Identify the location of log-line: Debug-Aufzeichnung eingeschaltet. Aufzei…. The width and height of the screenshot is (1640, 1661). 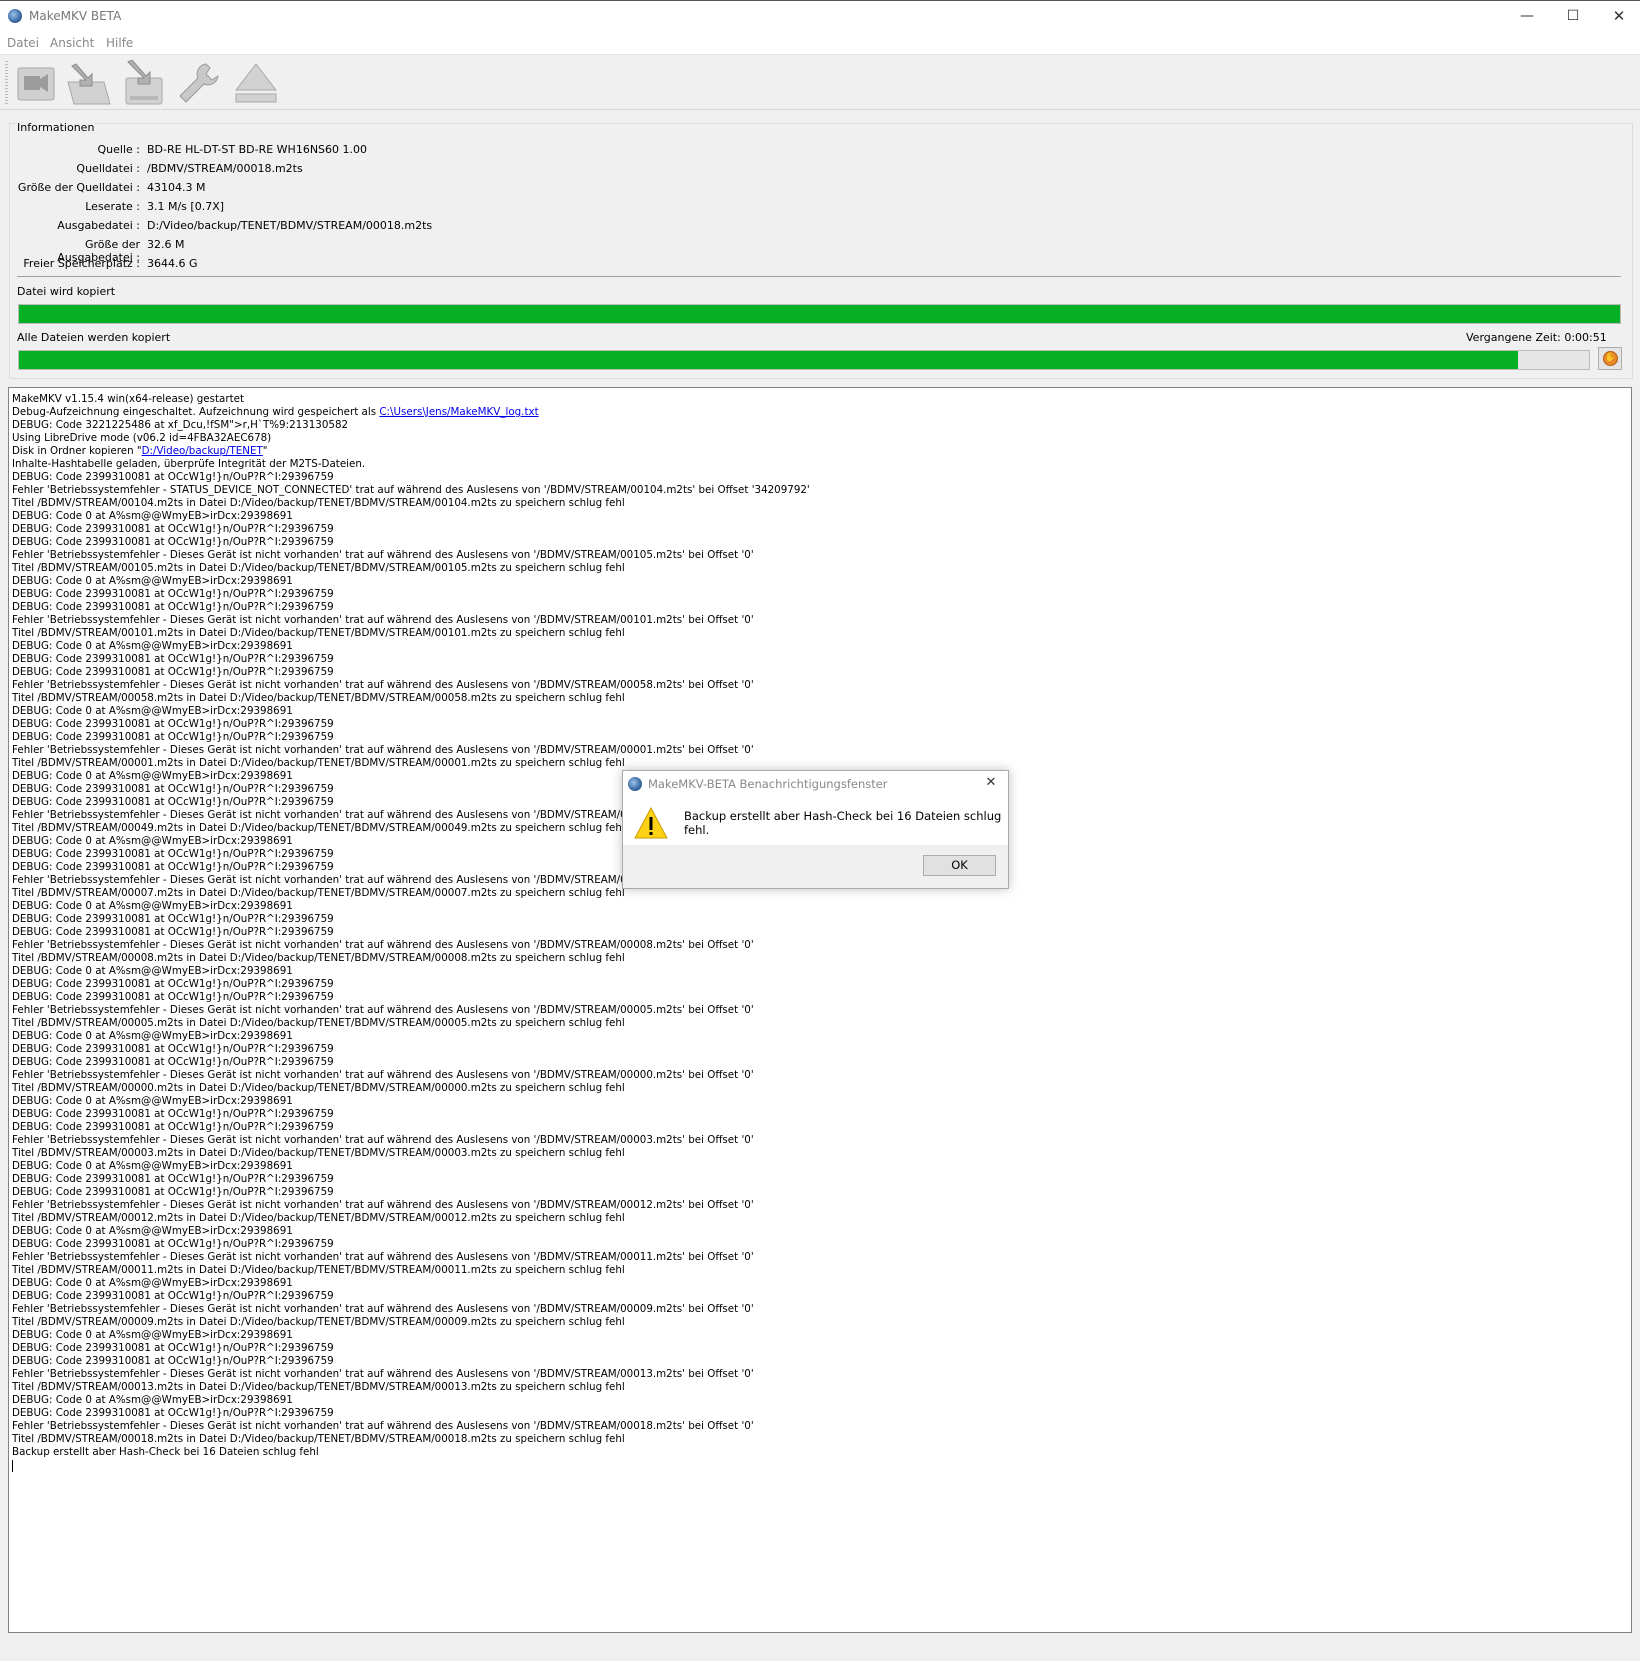
(820, 412).